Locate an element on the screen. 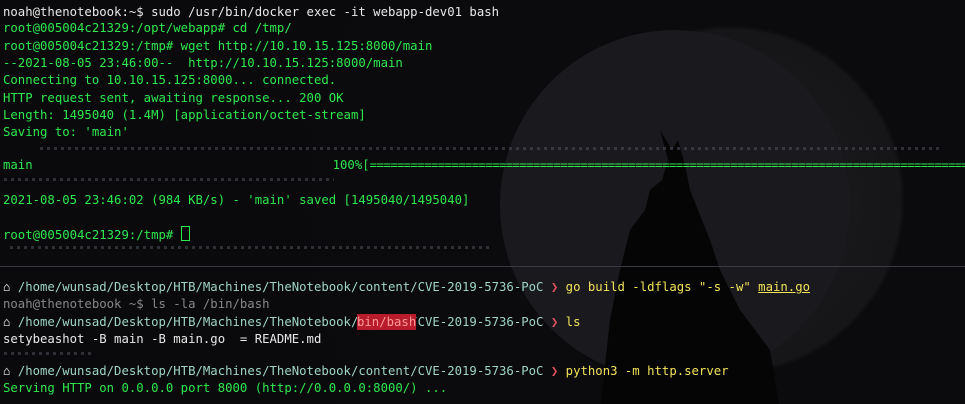 This screenshot has width=965, height=404. terminal-line-overlap: noah@thenotebook ~$ ls -la /bin/bash is located at coordinates (136, 304).